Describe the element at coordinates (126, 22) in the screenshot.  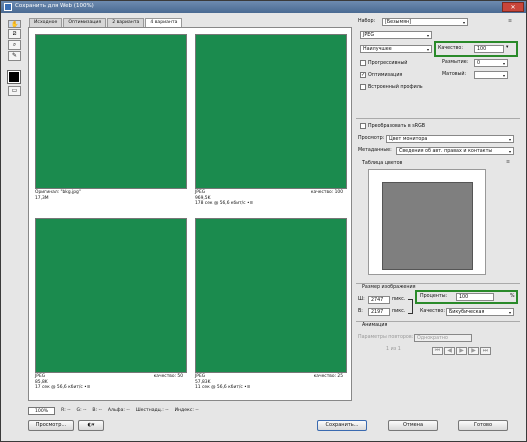
I see `tab-2-up: 2 варианта` at that location.